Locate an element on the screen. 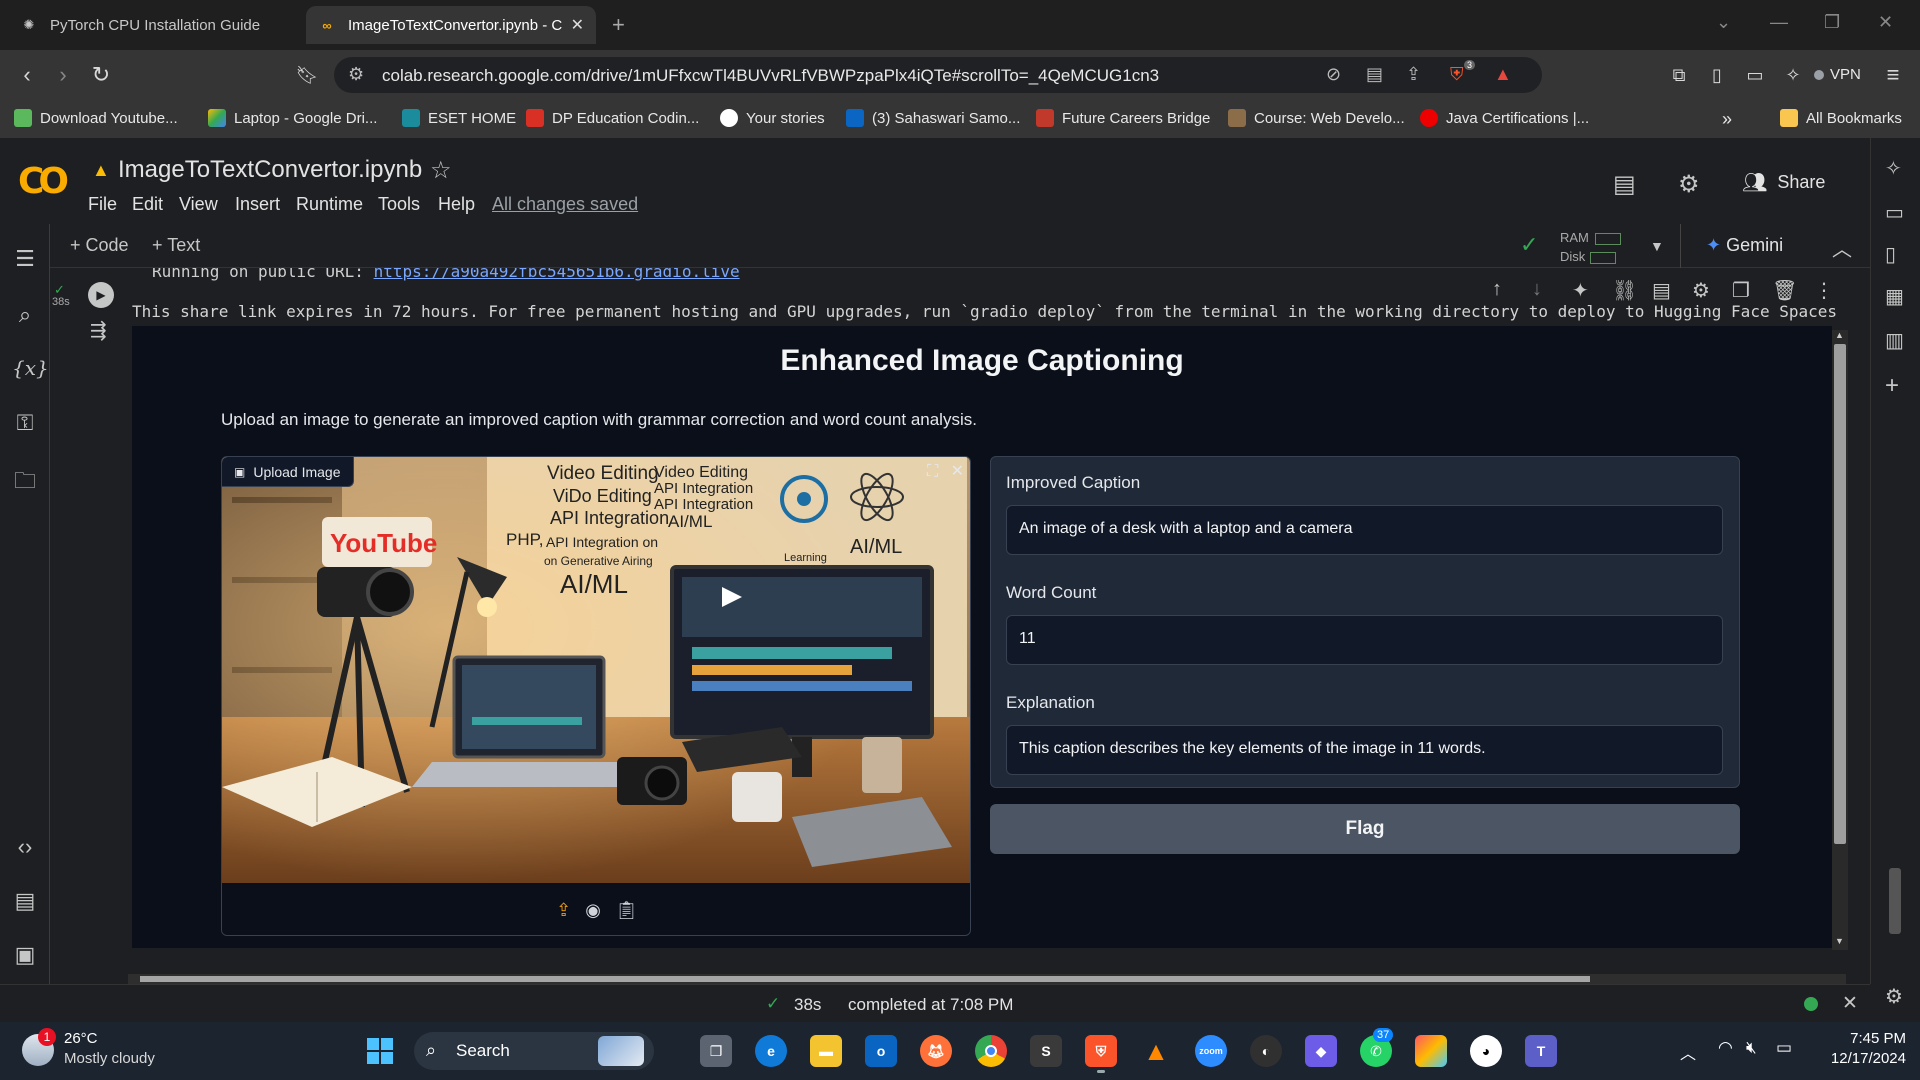 This screenshot has height=1080, width=1920. menu-tools: Tools is located at coordinates (399, 204).